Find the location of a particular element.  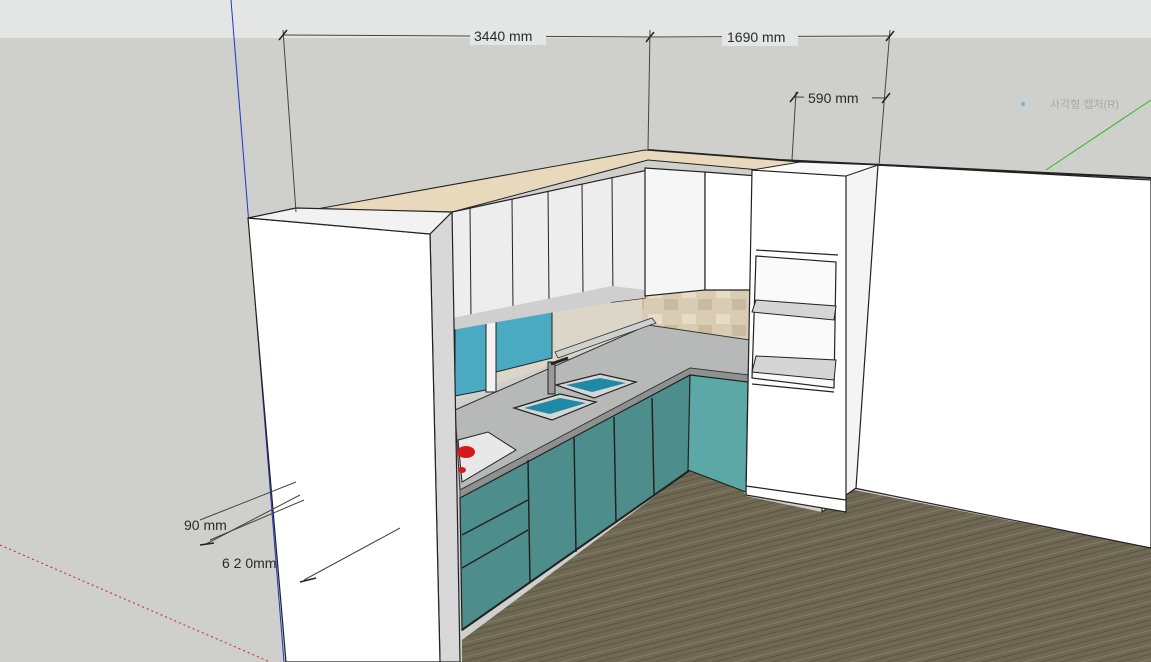

window-frame is located at coordinates (491, 354).